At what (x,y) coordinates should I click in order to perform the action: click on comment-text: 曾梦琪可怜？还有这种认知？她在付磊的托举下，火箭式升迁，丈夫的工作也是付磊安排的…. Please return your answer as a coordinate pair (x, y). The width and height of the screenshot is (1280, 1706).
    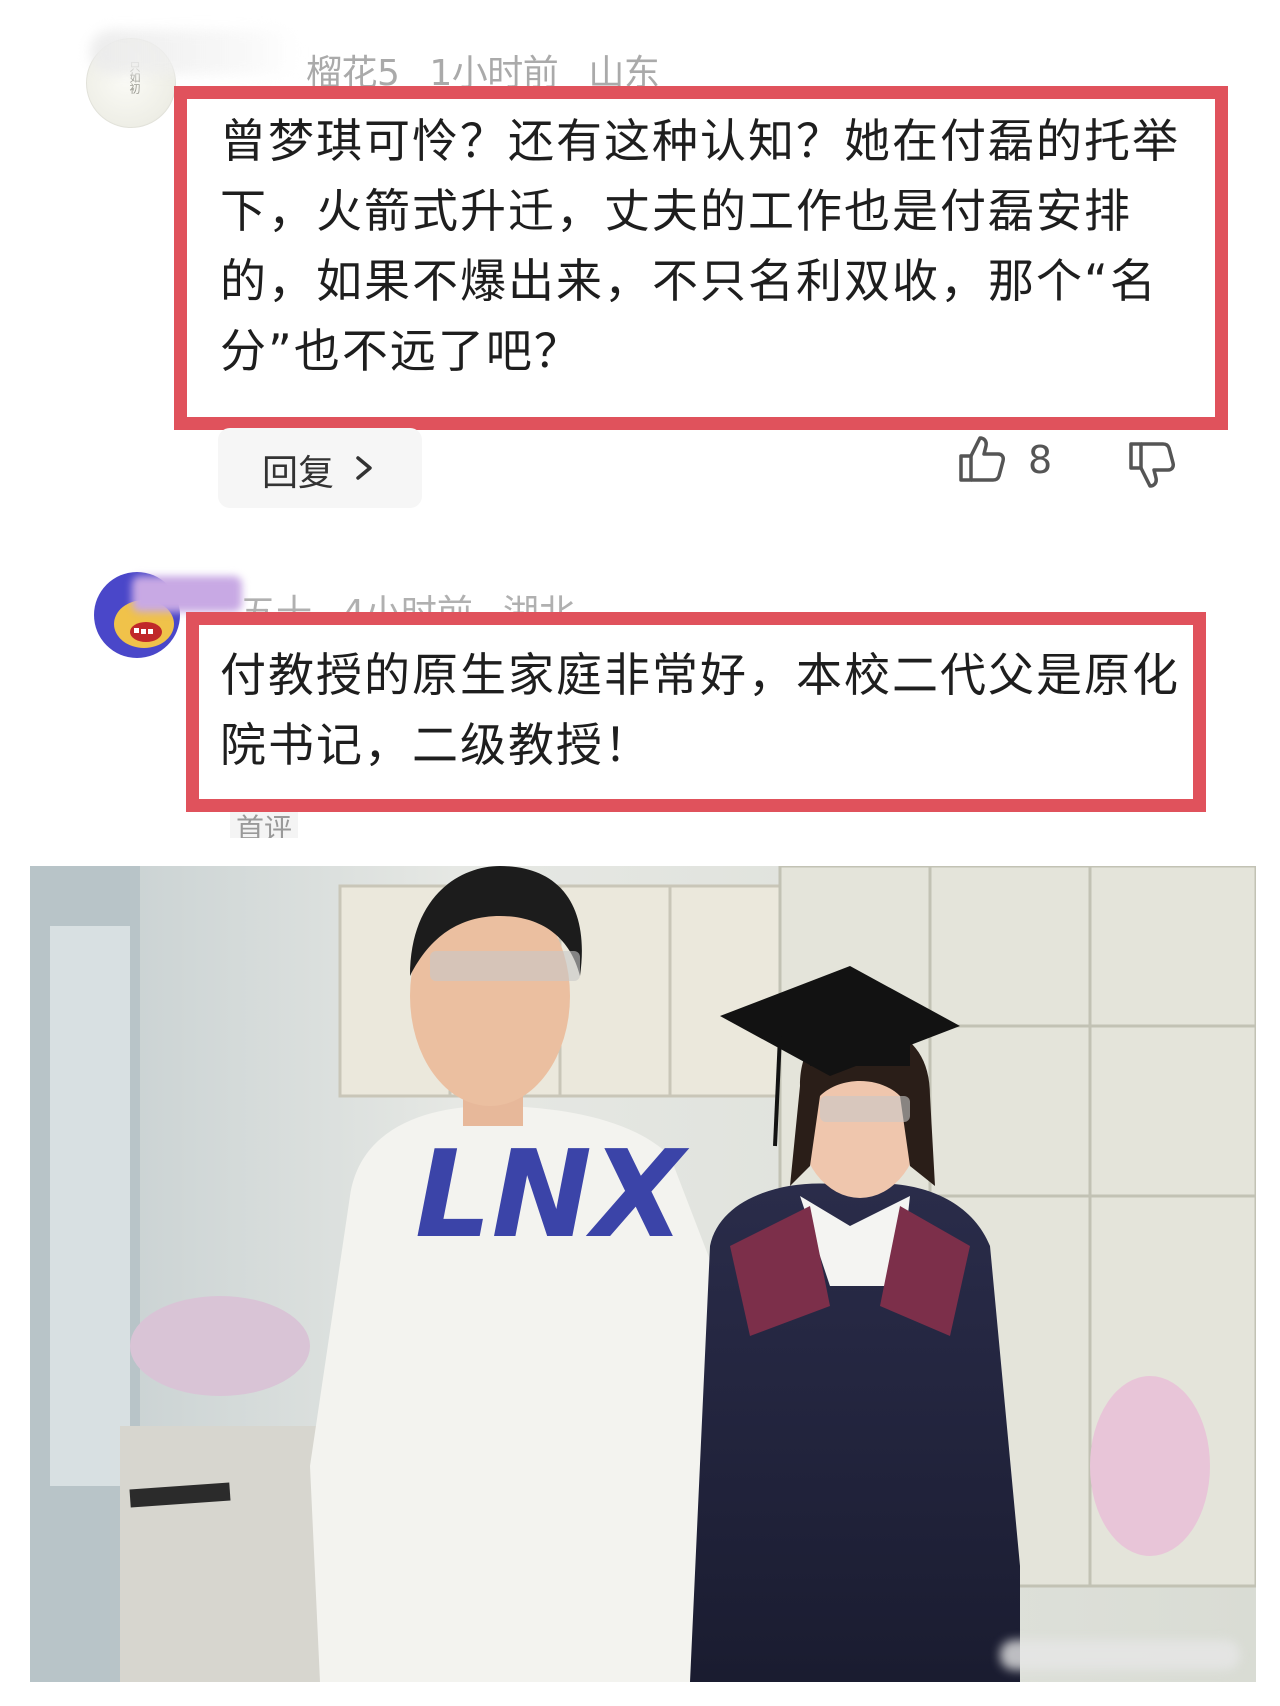
    Looking at the image, I should click on (700, 246).